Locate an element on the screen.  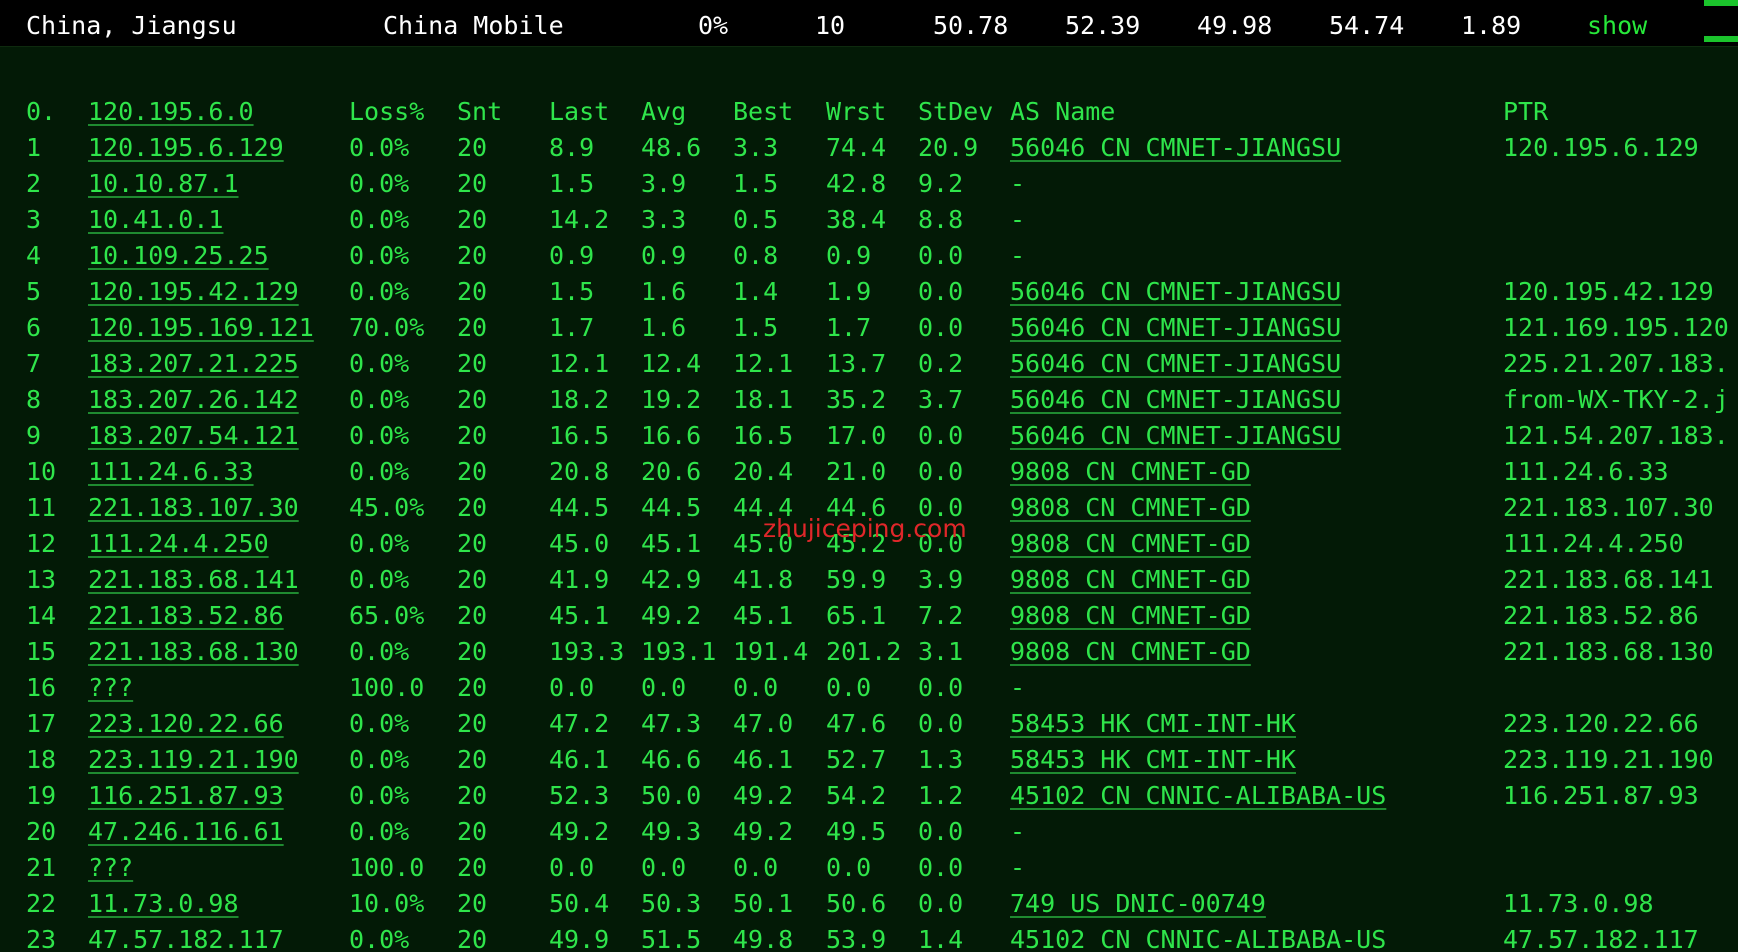
hop-ptr: 221.183.107.30 is located at coordinates (1608, 507).